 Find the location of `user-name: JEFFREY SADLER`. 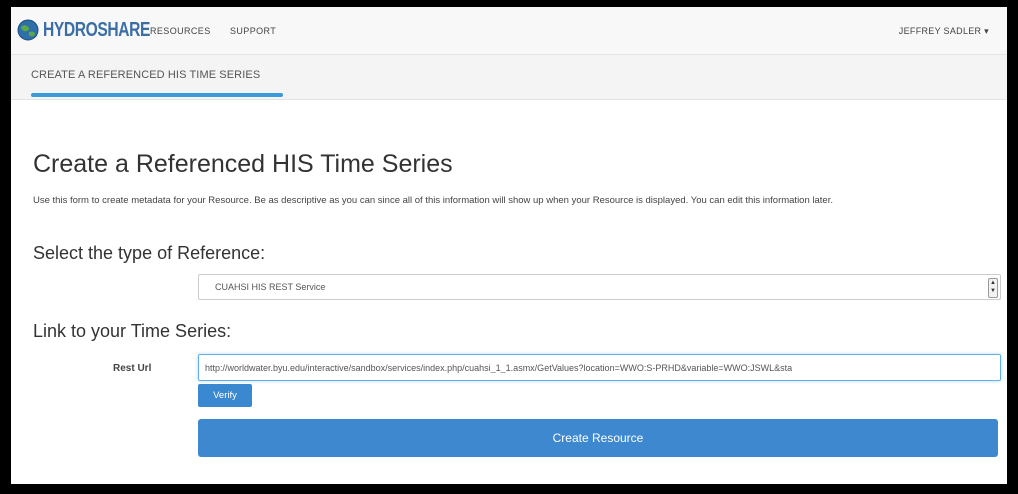

user-name: JEFFREY SADLER is located at coordinates (940, 31).